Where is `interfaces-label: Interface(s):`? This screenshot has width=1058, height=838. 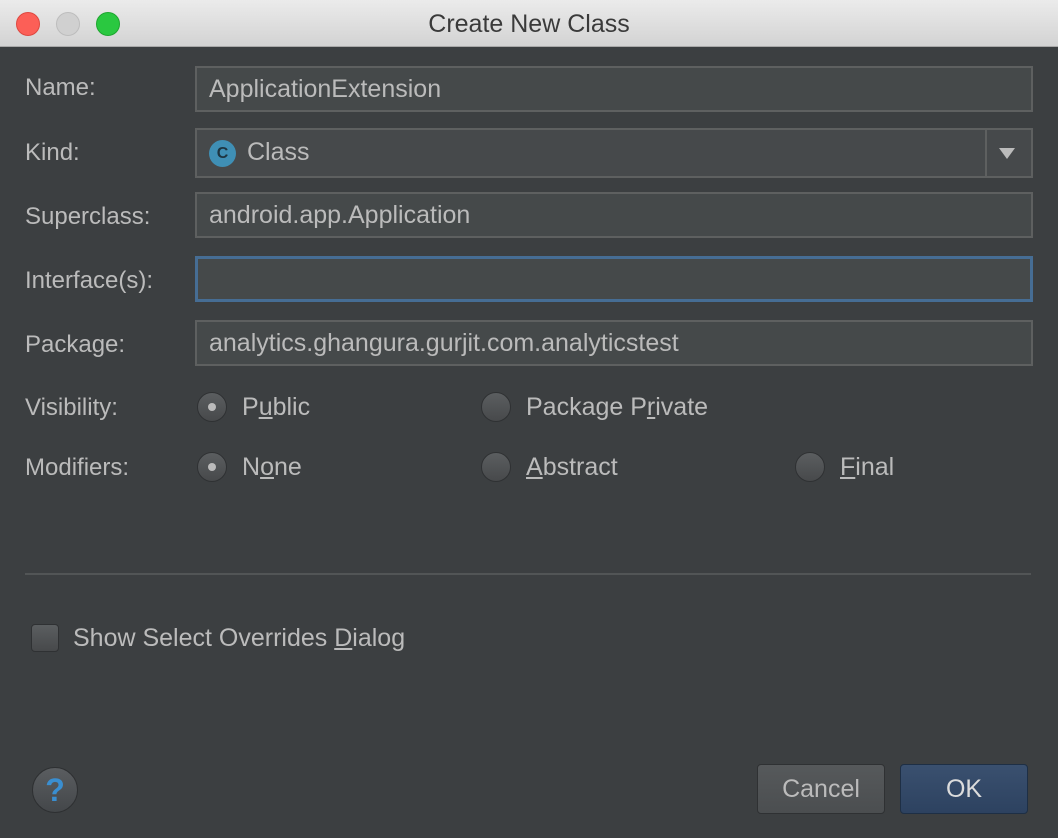
interfaces-label: Interface(s): is located at coordinates (89, 280).